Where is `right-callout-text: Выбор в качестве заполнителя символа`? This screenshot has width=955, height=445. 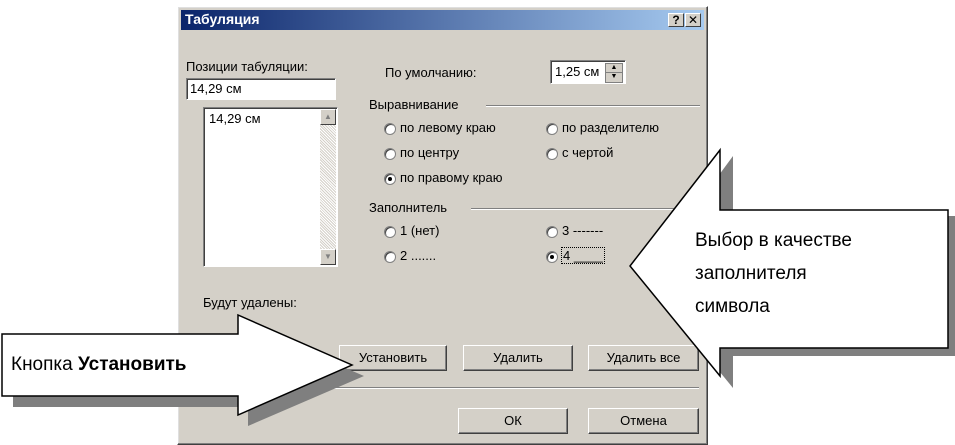
right-callout-text: Выбор в качестве заполнителя символа is located at coordinates (815, 274).